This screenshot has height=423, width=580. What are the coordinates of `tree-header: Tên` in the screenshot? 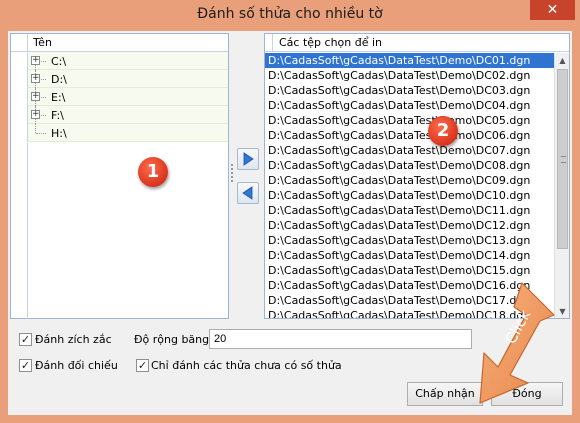 It's located at (119, 43).